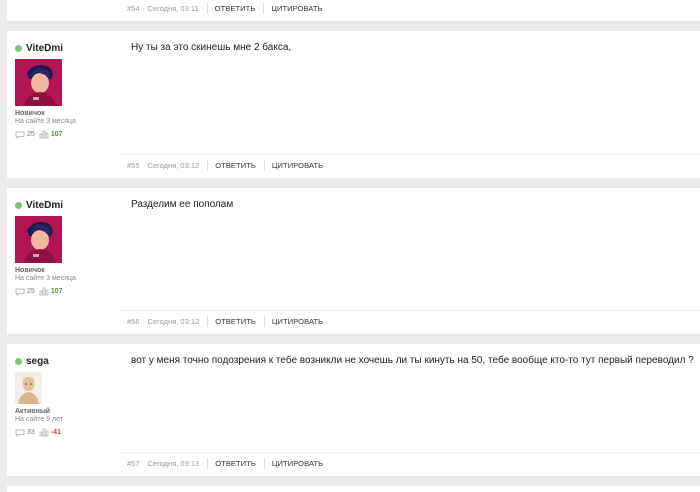  Describe the element at coordinates (31, 432) in the screenshot. I see `comments-count: 33` at that location.